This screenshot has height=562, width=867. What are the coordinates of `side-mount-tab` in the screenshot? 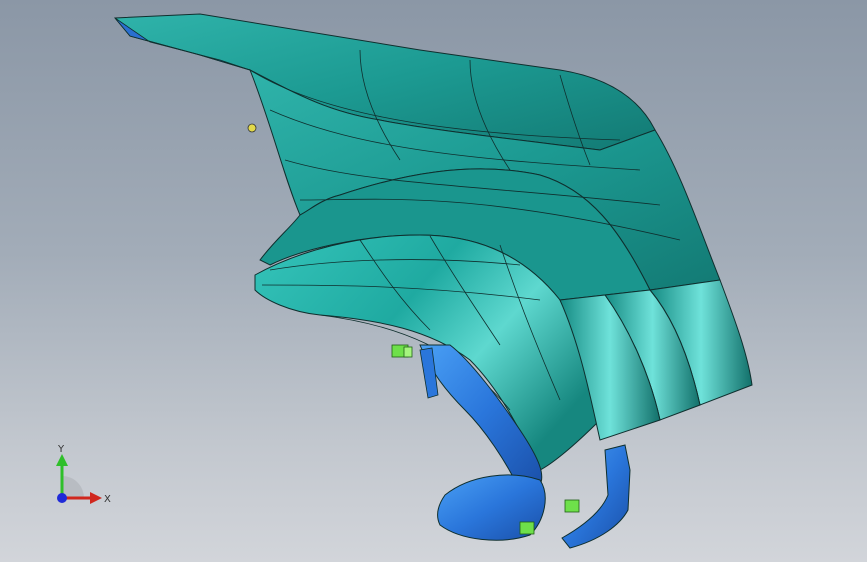 It's located at (596, 496).